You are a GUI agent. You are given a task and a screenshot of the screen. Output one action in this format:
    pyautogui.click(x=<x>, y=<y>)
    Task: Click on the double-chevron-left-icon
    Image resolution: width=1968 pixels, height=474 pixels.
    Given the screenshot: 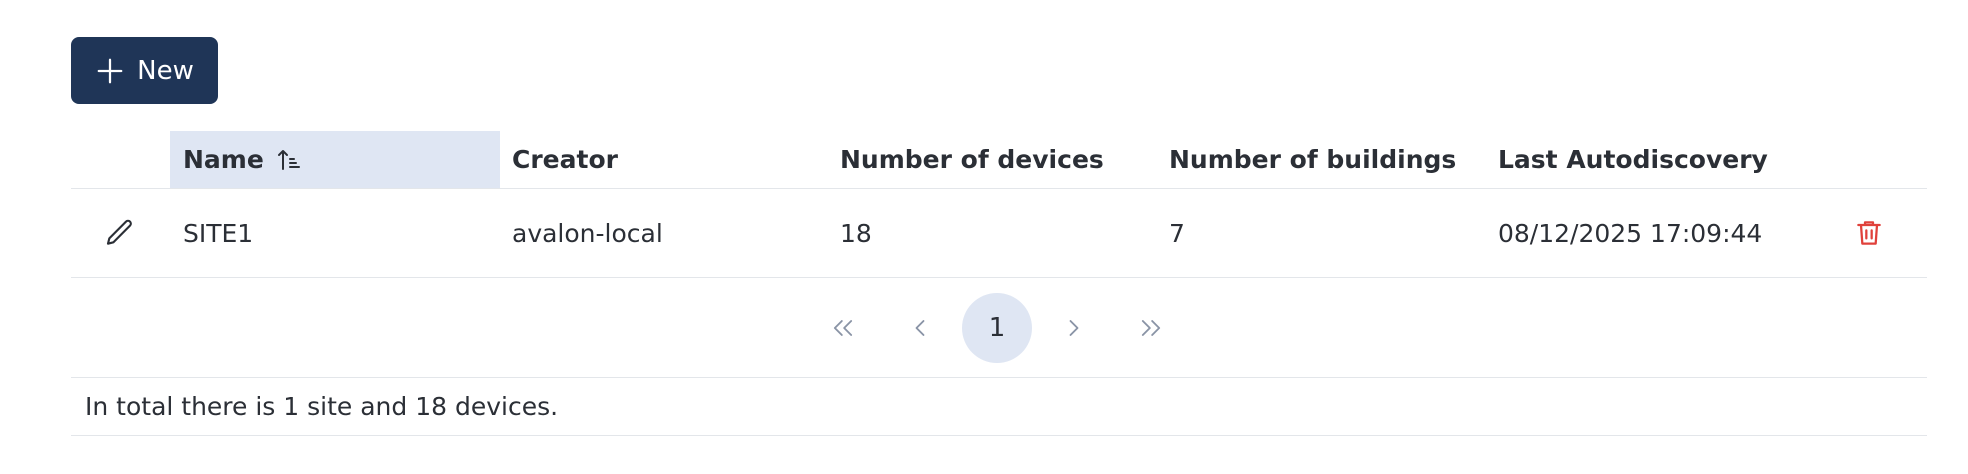 What is the action you would take?
    pyautogui.click(x=843, y=328)
    